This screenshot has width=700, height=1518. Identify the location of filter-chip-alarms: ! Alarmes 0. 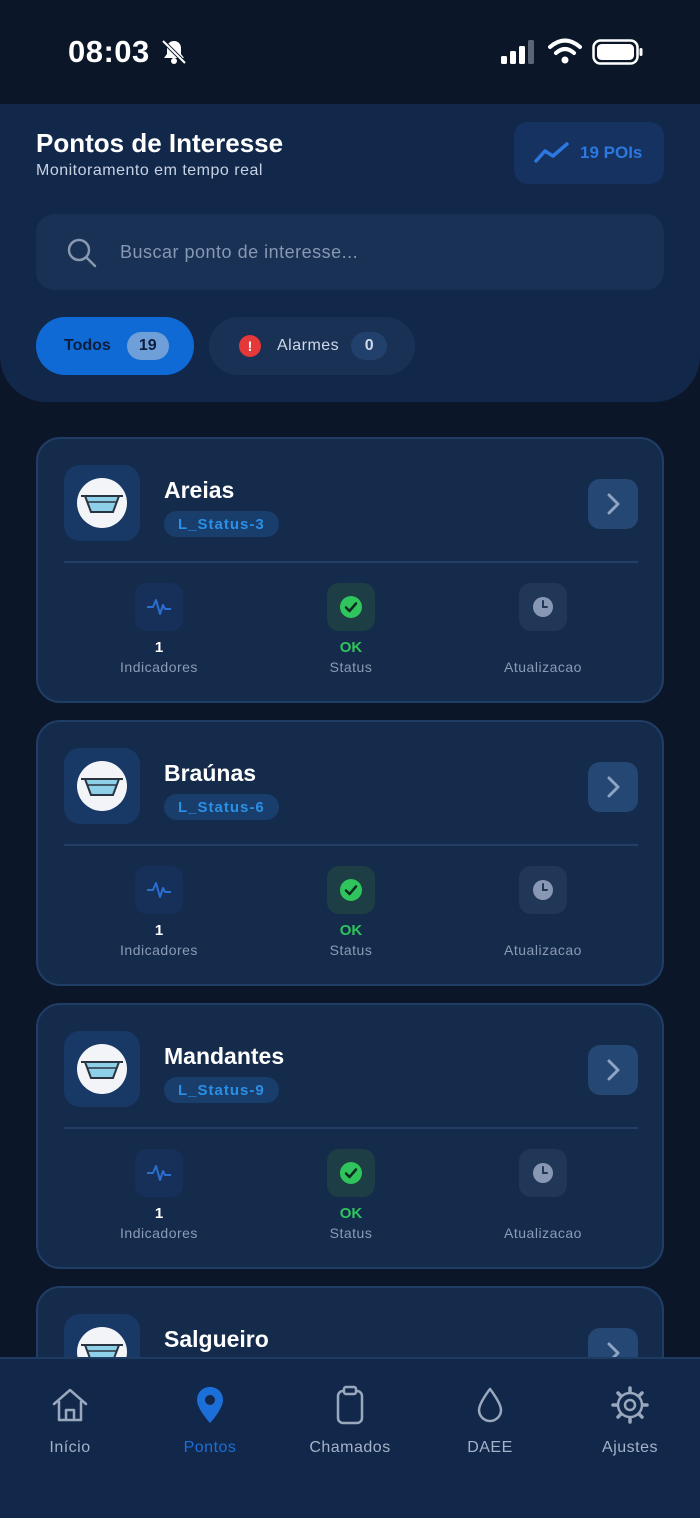
(312, 346).